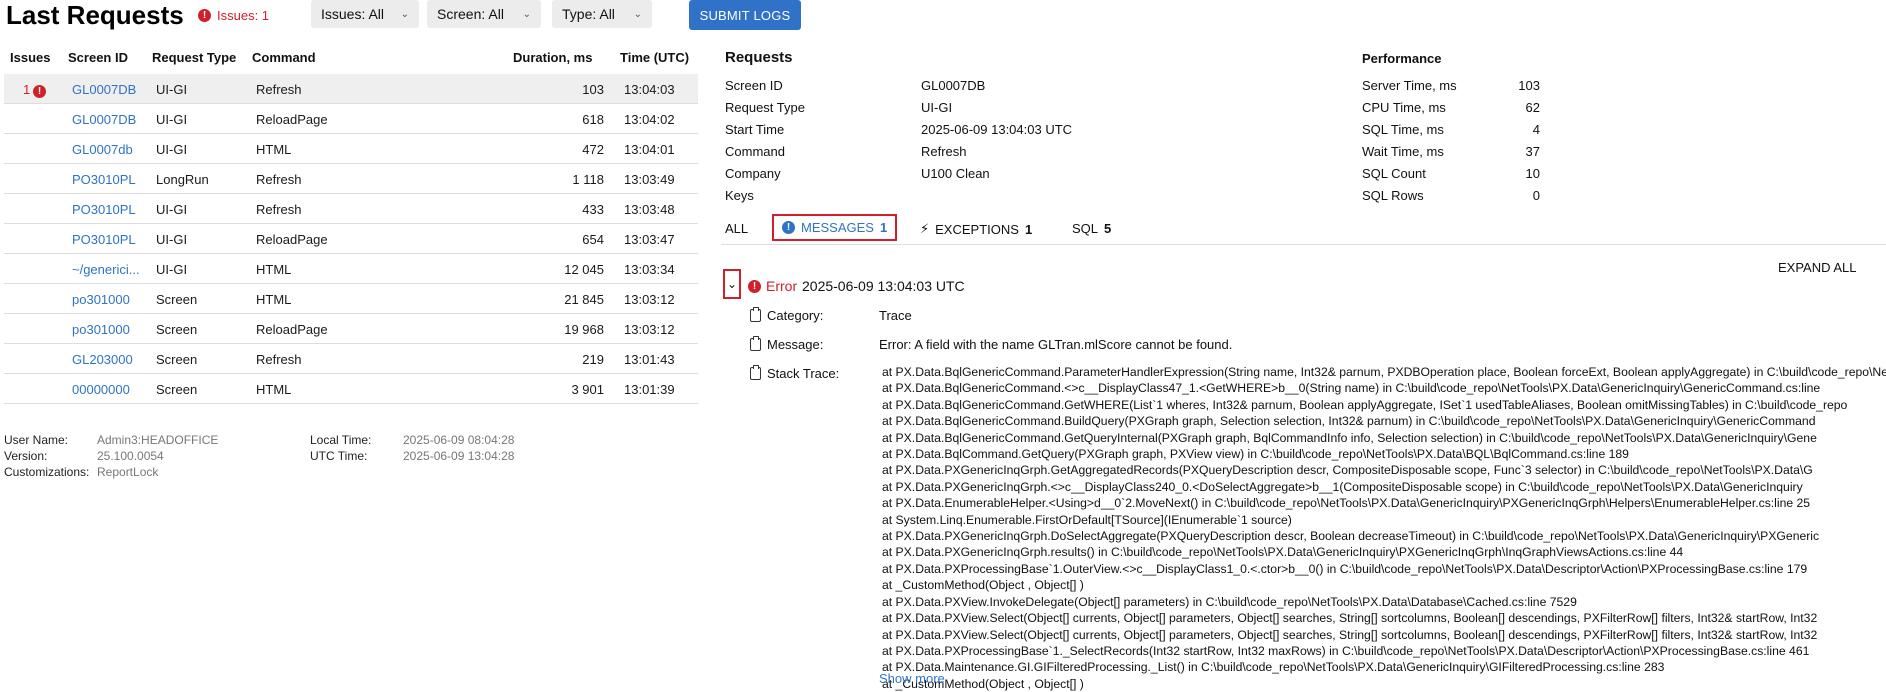 This screenshot has height=692, width=1886. Describe the element at coordinates (351, 359) in the screenshot. I see `table-row: GL203000 Screen Refresh 219 13:01:43` at that location.